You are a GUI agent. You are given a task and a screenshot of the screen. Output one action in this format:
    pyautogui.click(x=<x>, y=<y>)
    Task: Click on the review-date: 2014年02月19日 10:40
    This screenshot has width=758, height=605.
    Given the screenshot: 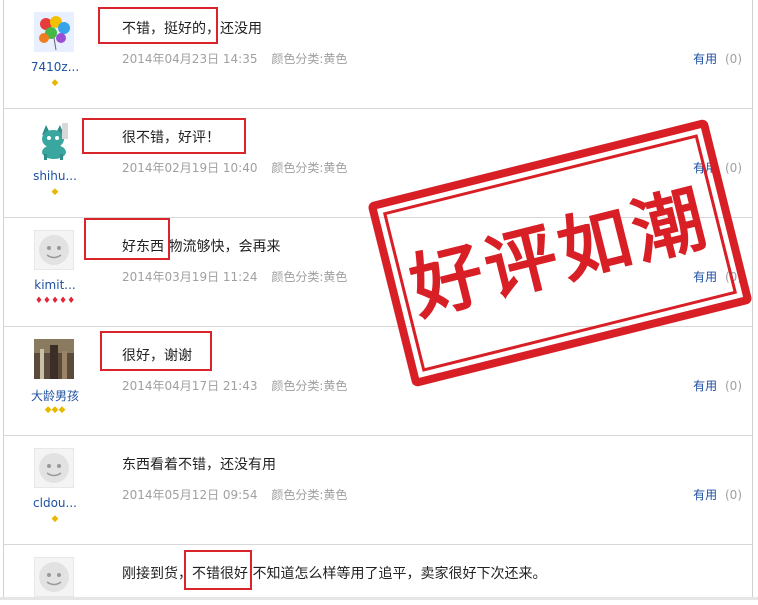 What is the action you would take?
    pyautogui.click(x=190, y=168)
    